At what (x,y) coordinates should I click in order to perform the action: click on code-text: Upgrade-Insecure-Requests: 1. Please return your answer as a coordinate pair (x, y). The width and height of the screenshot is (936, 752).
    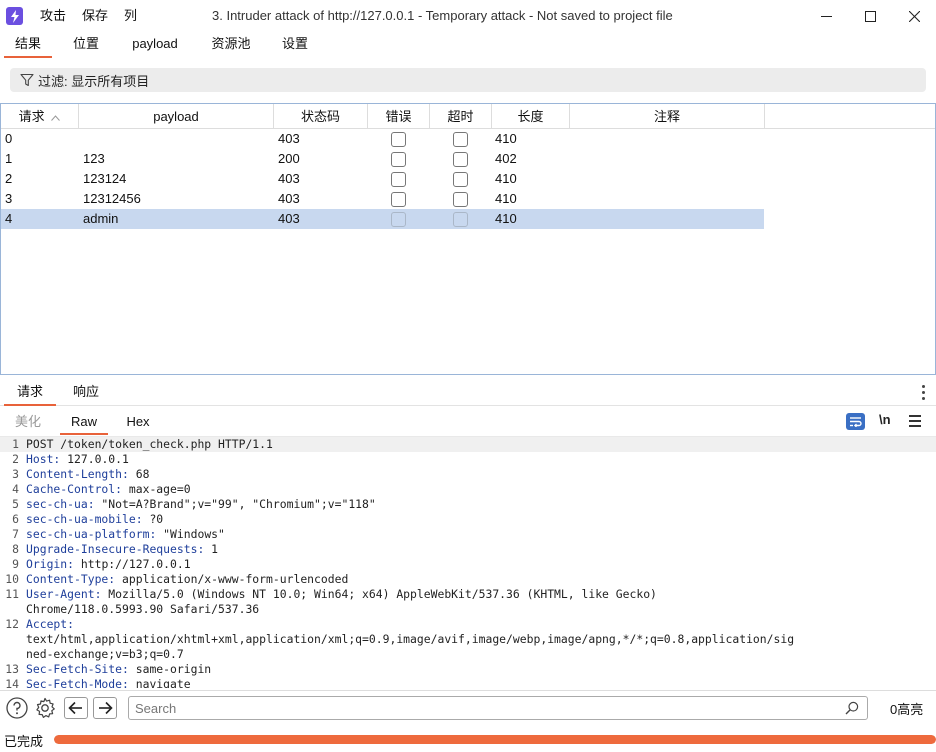
    Looking at the image, I should click on (122, 549).